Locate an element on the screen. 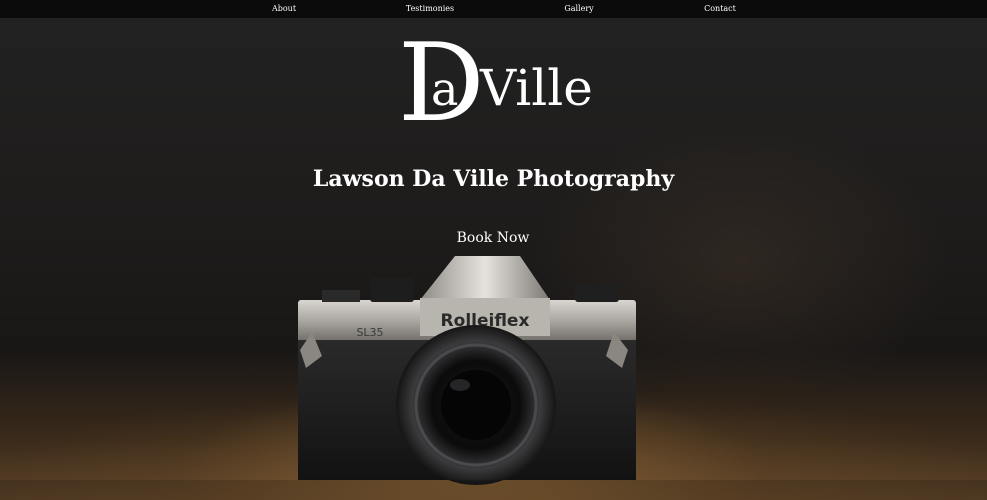 The height and width of the screenshot is (500, 987). nav-testimonies-link: Testimonies is located at coordinates (430, 9).